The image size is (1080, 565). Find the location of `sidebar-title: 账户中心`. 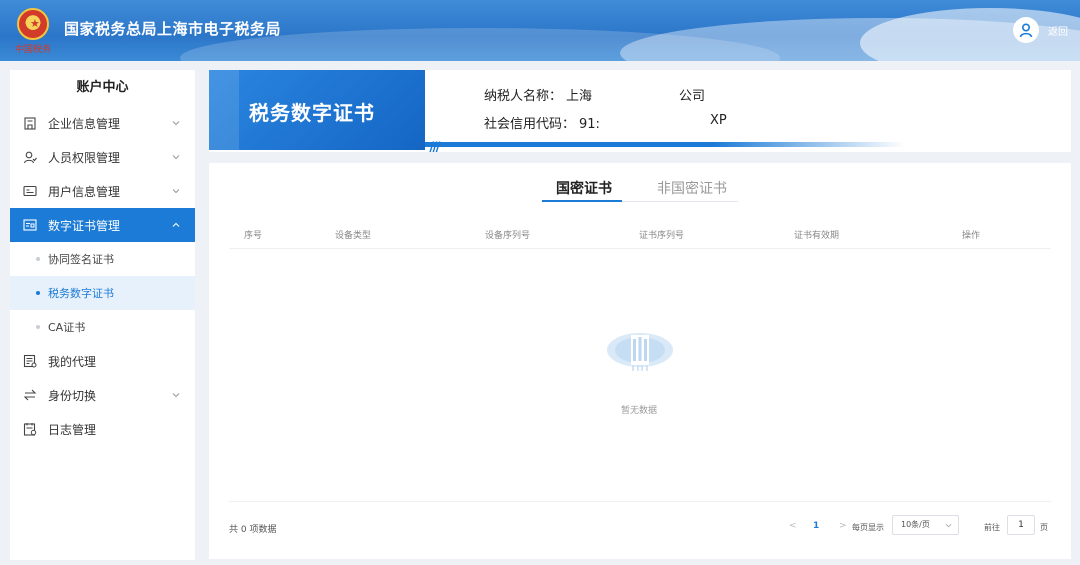

sidebar-title: 账户中心 is located at coordinates (102, 87).